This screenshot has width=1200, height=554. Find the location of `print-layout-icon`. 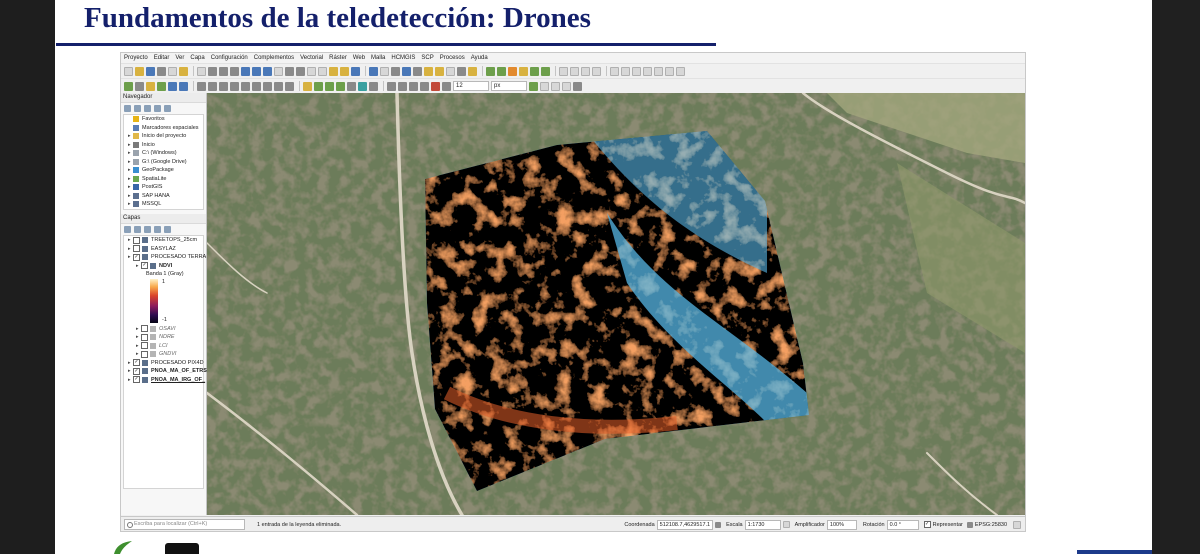

print-layout-icon is located at coordinates (172, 71).